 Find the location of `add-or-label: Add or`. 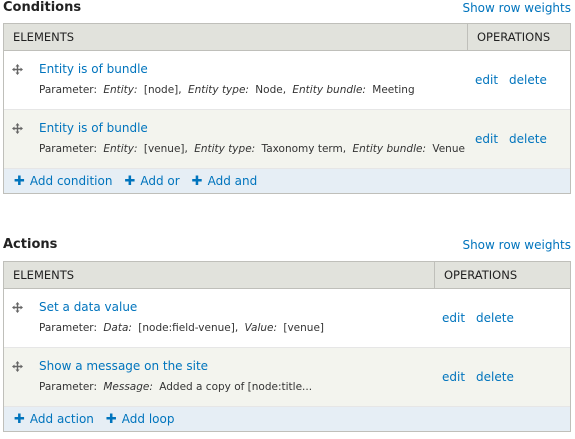

add-or-label: Add or is located at coordinates (160, 181).